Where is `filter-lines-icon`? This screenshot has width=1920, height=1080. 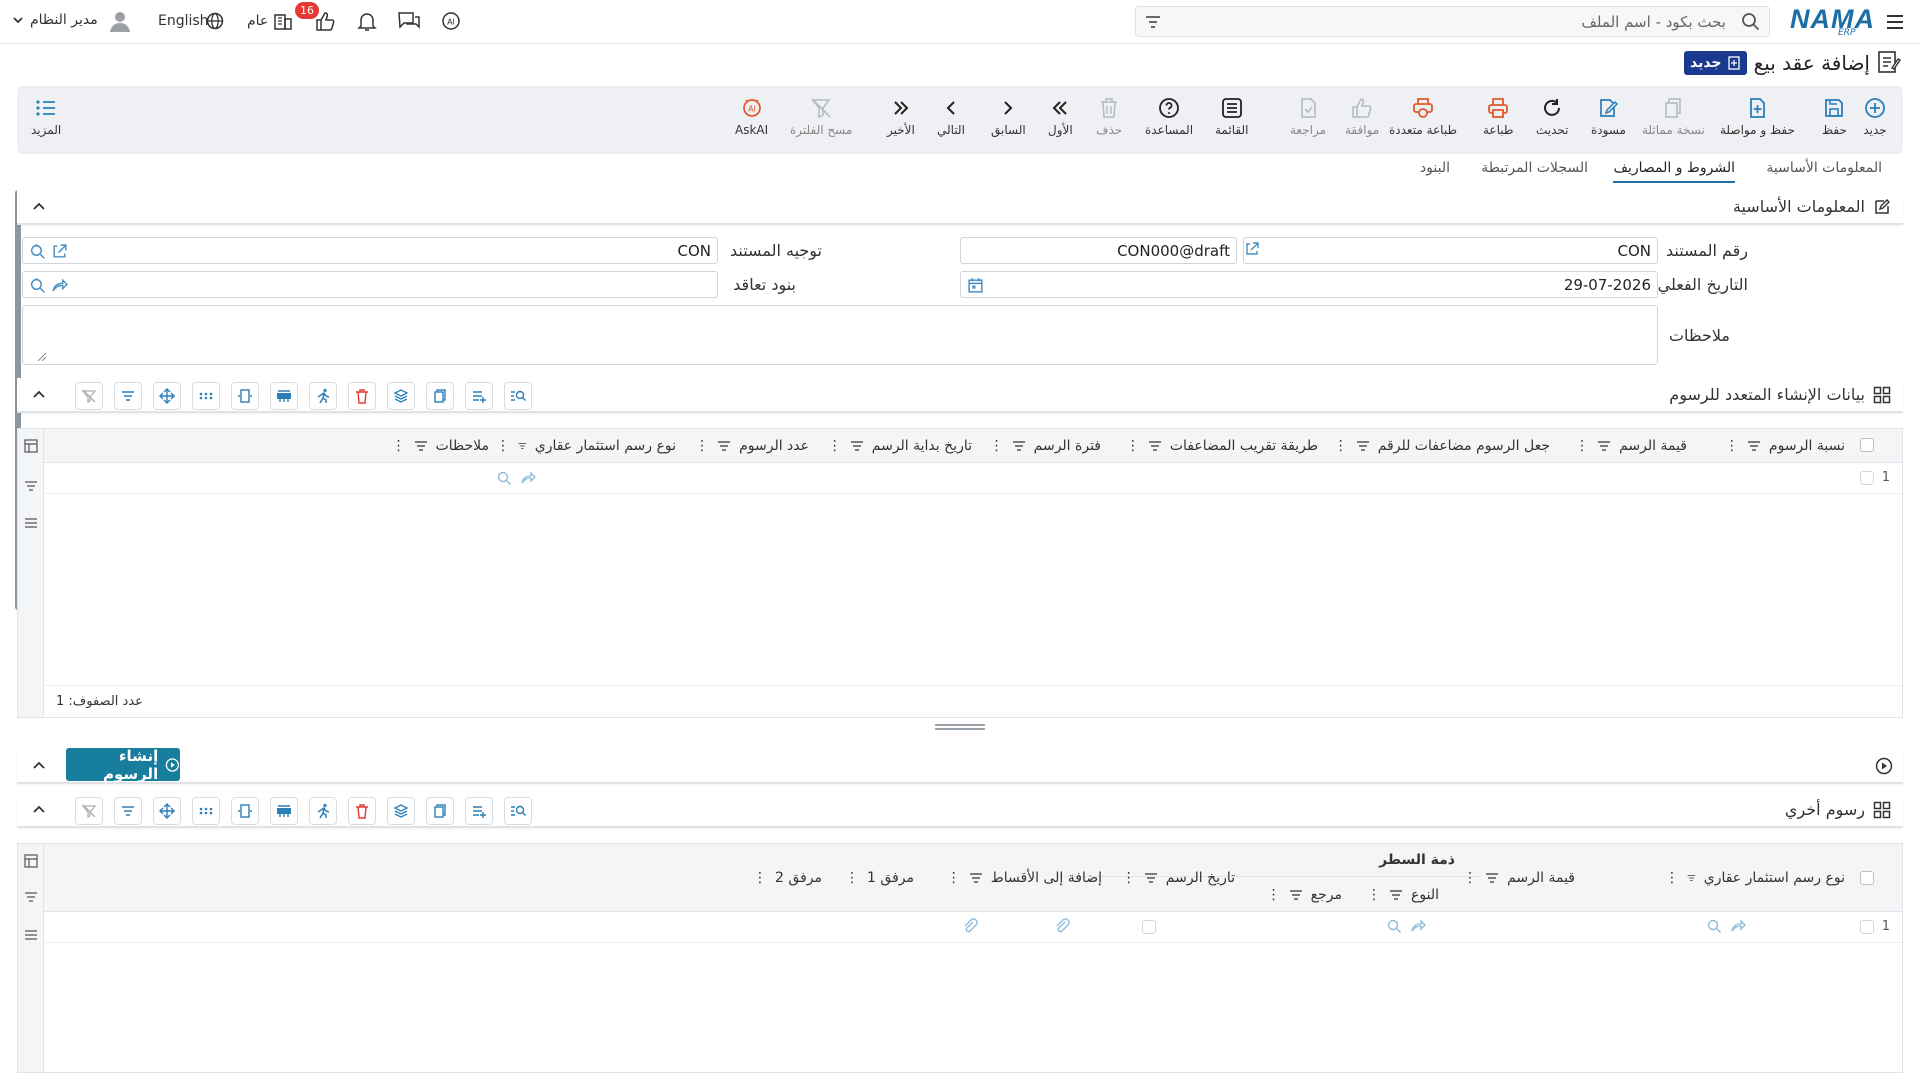
filter-lines-icon is located at coordinates (1153, 22).